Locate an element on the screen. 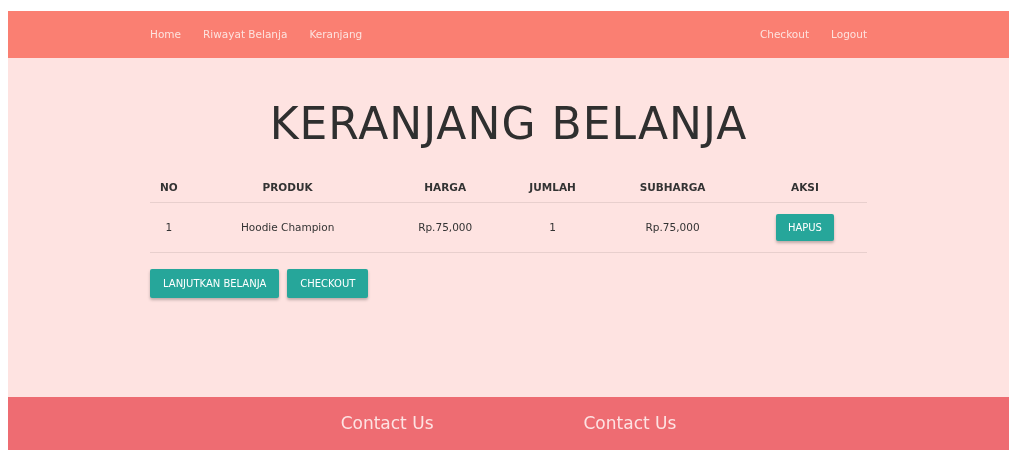  column-header: NO is located at coordinates (169, 187).